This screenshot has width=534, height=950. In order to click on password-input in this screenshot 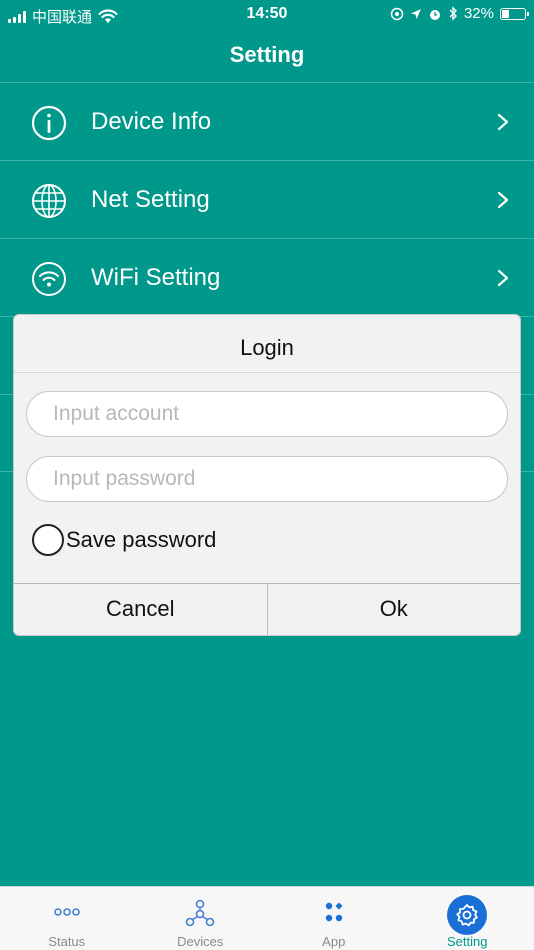, I will do `click(267, 479)`.